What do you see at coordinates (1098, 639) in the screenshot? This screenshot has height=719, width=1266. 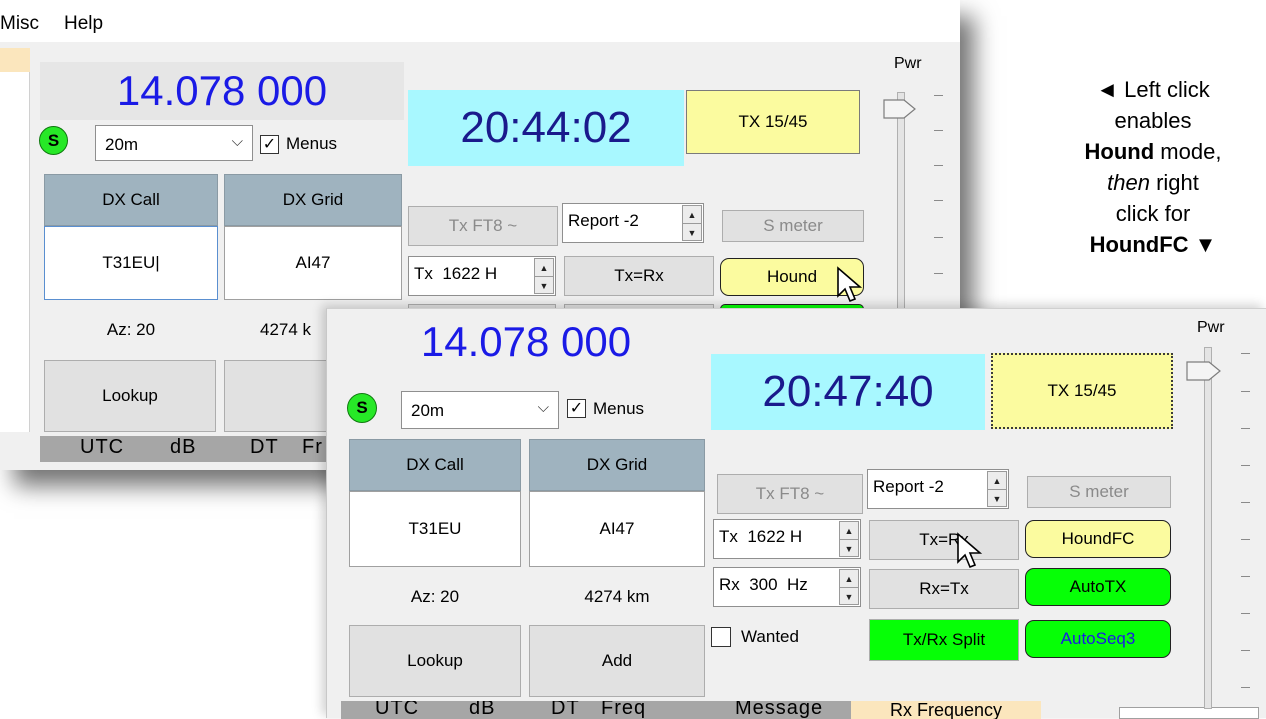 I see `autoseq-button: AutoSeq3` at bounding box center [1098, 639].